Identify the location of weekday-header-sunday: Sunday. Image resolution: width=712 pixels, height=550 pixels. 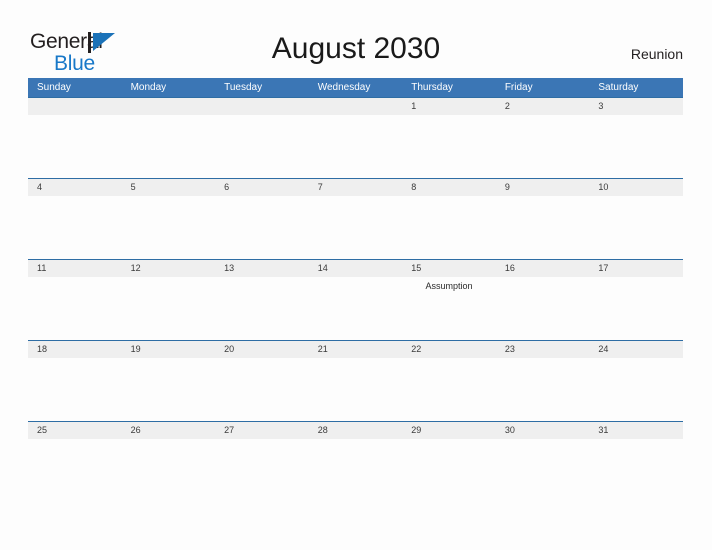
(54, 87).